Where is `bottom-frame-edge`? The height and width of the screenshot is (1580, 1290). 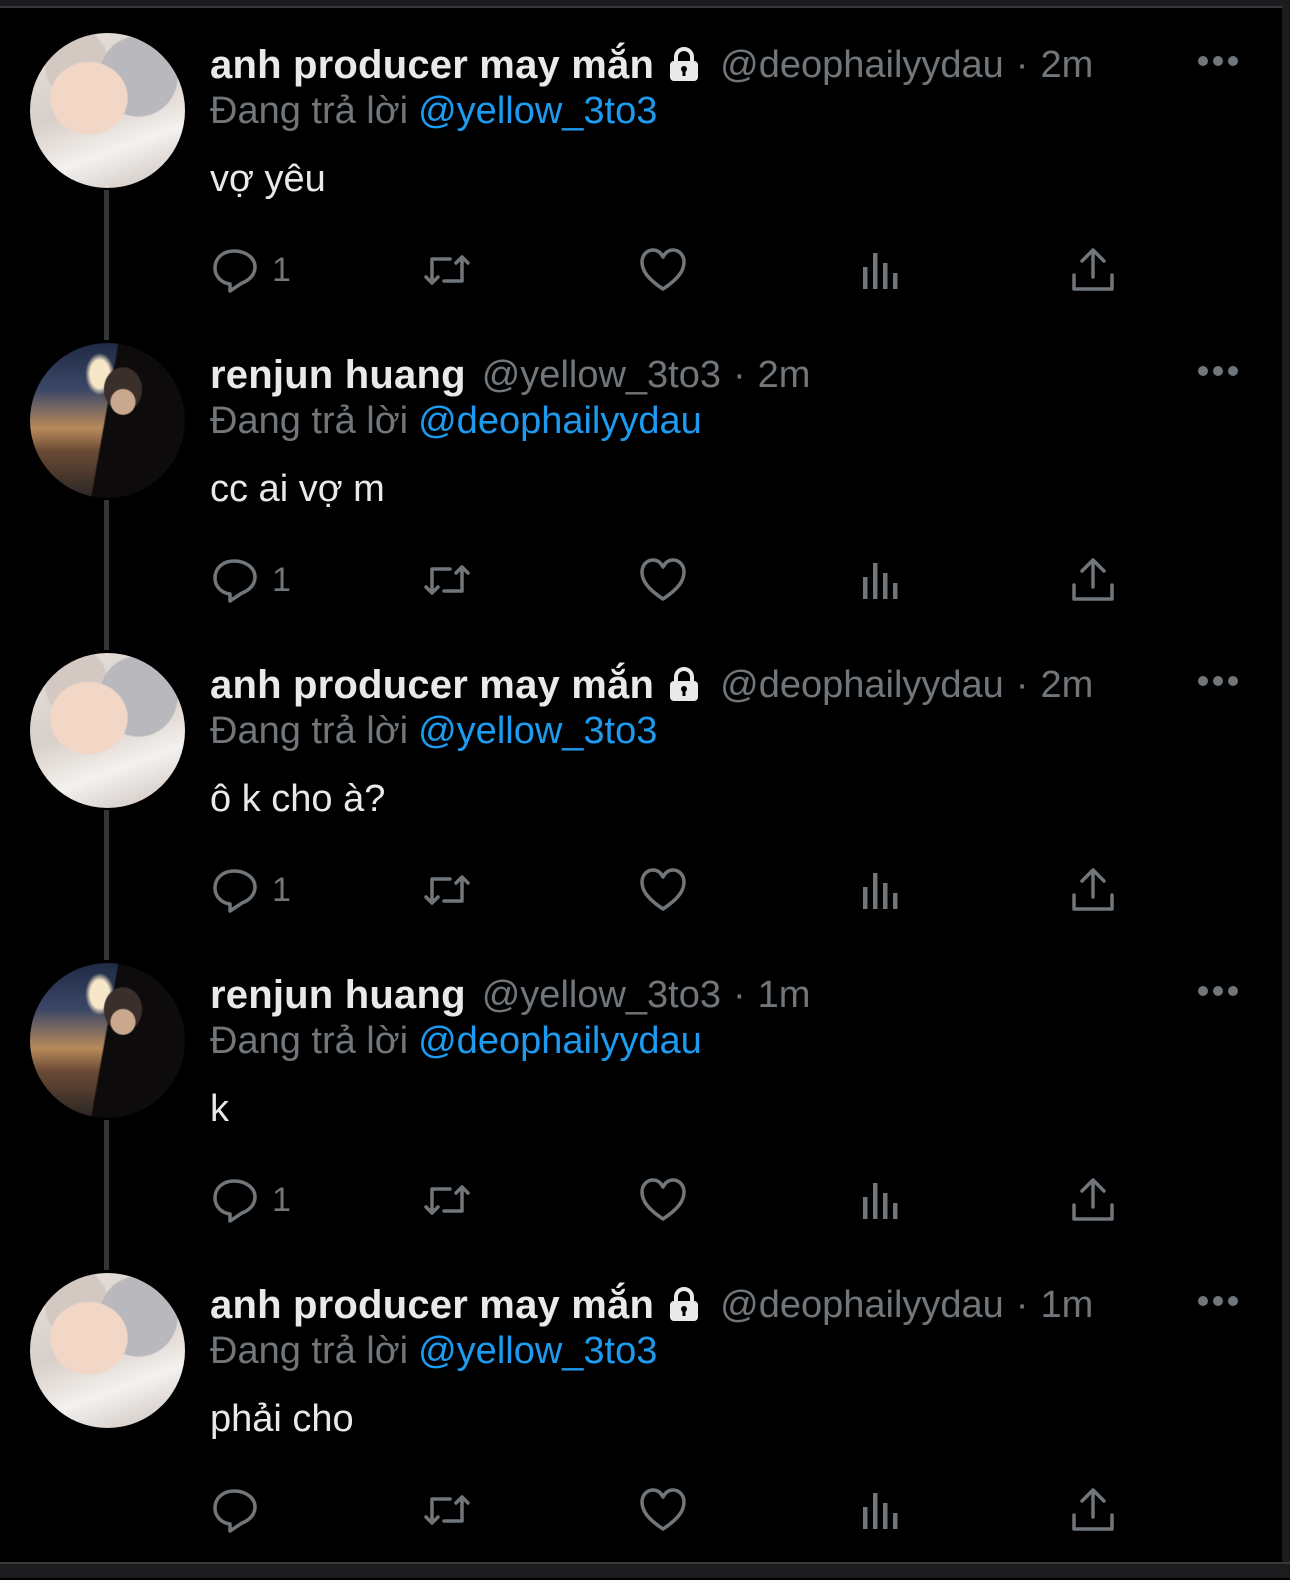 bottom-frame-edge is located at coordinates (645, 1570).